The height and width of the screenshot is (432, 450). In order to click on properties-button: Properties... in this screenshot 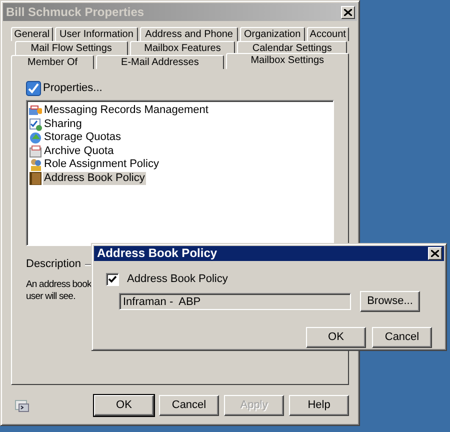, I will do `click(64, 88)`.